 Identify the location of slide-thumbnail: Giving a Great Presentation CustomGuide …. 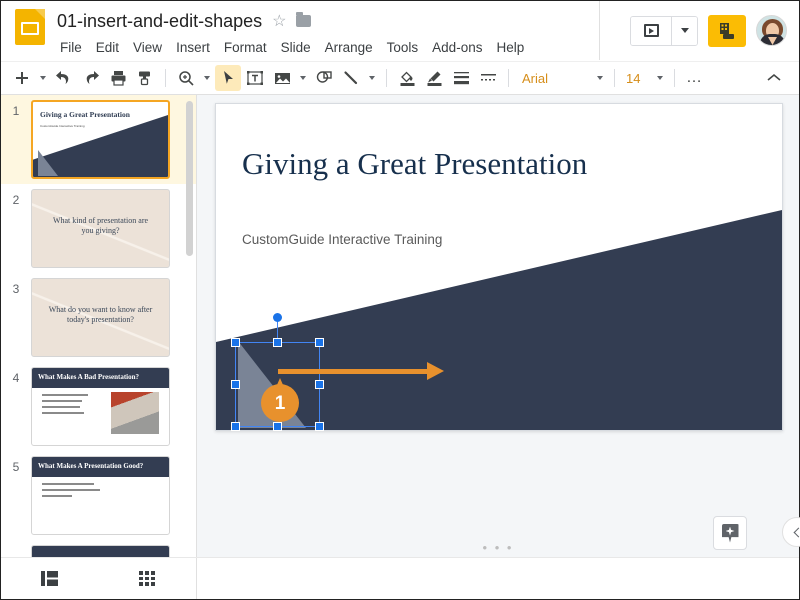
(100, 139).